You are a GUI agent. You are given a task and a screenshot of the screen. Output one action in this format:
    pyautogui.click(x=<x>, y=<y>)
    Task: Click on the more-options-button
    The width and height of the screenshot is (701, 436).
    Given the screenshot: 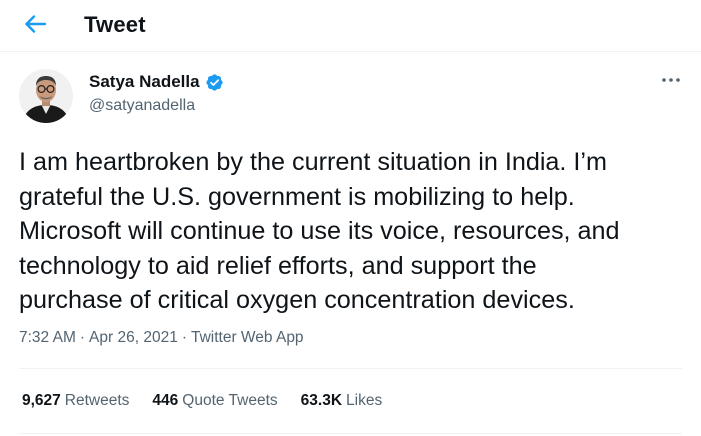 What is the action you would take?
    pyautogui.click(x=671, y=80)
    